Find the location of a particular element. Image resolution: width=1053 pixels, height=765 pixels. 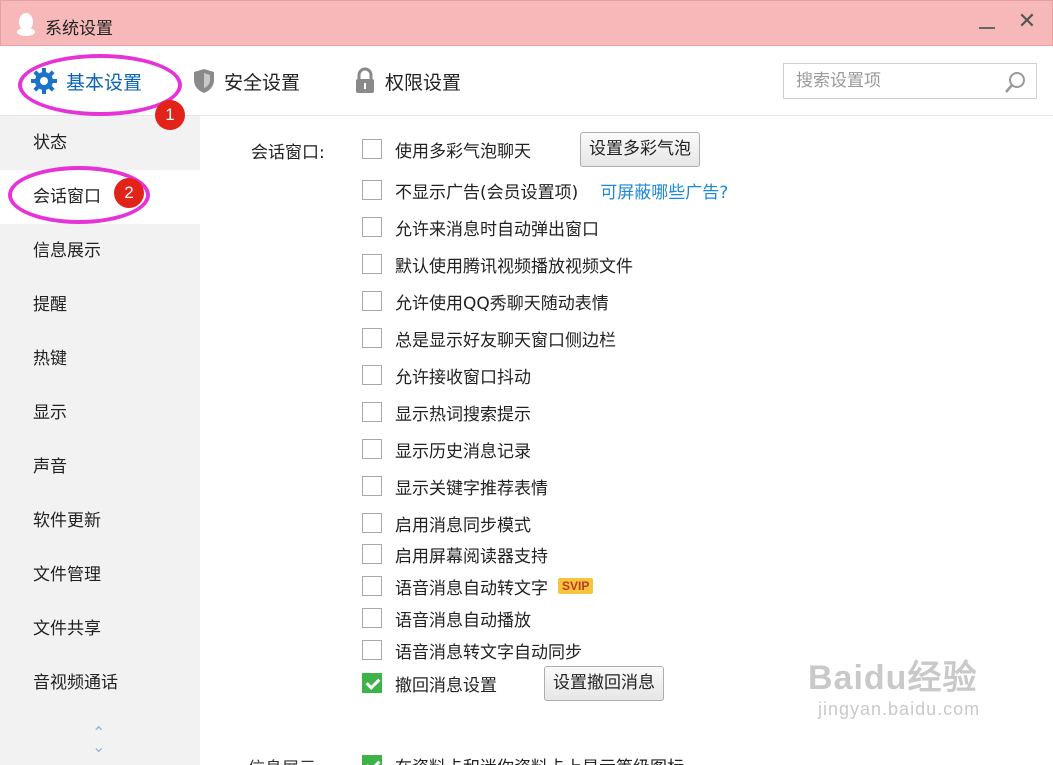

option-row: 允许来消息时自动弹出窗口 is located at coordinates (480, 227).